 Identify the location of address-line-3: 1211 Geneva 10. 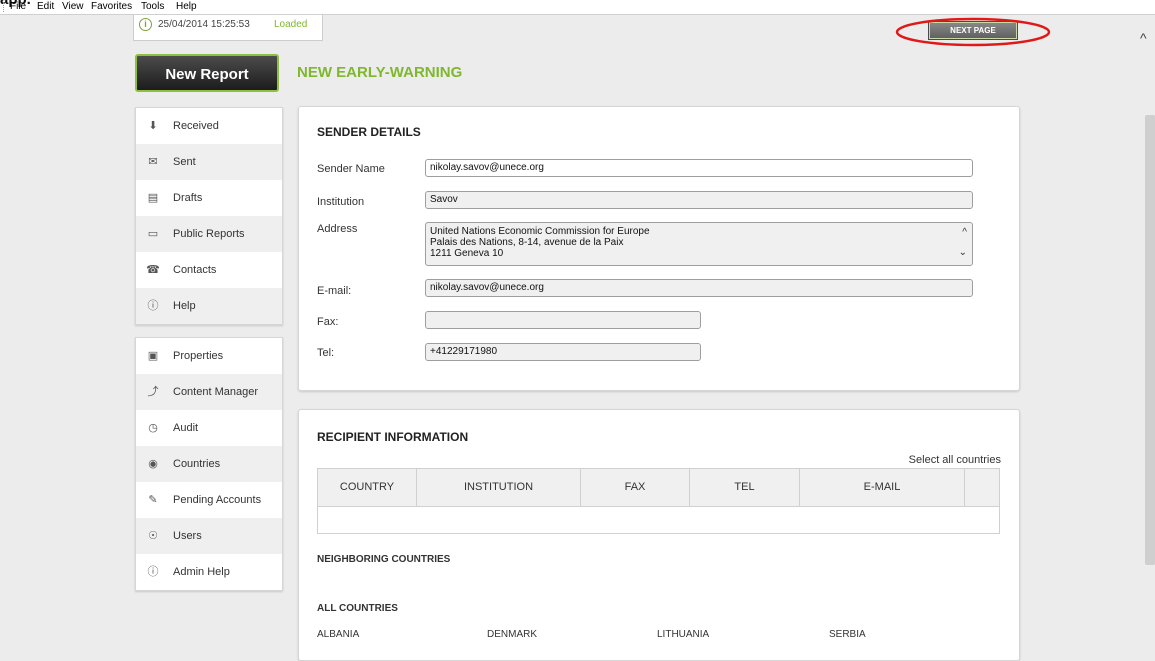
(467, 253).